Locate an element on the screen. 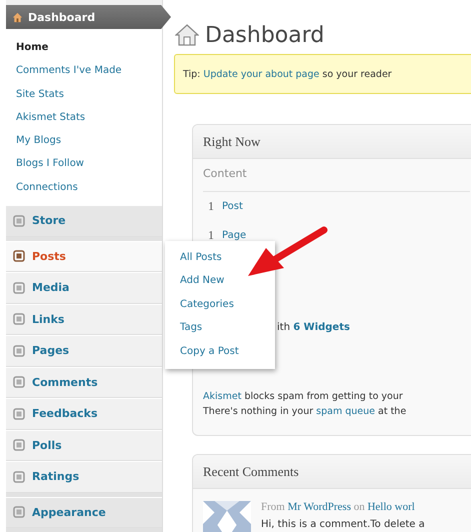  submenu-link: Akismet Stats is located at coordinates (51, 118).